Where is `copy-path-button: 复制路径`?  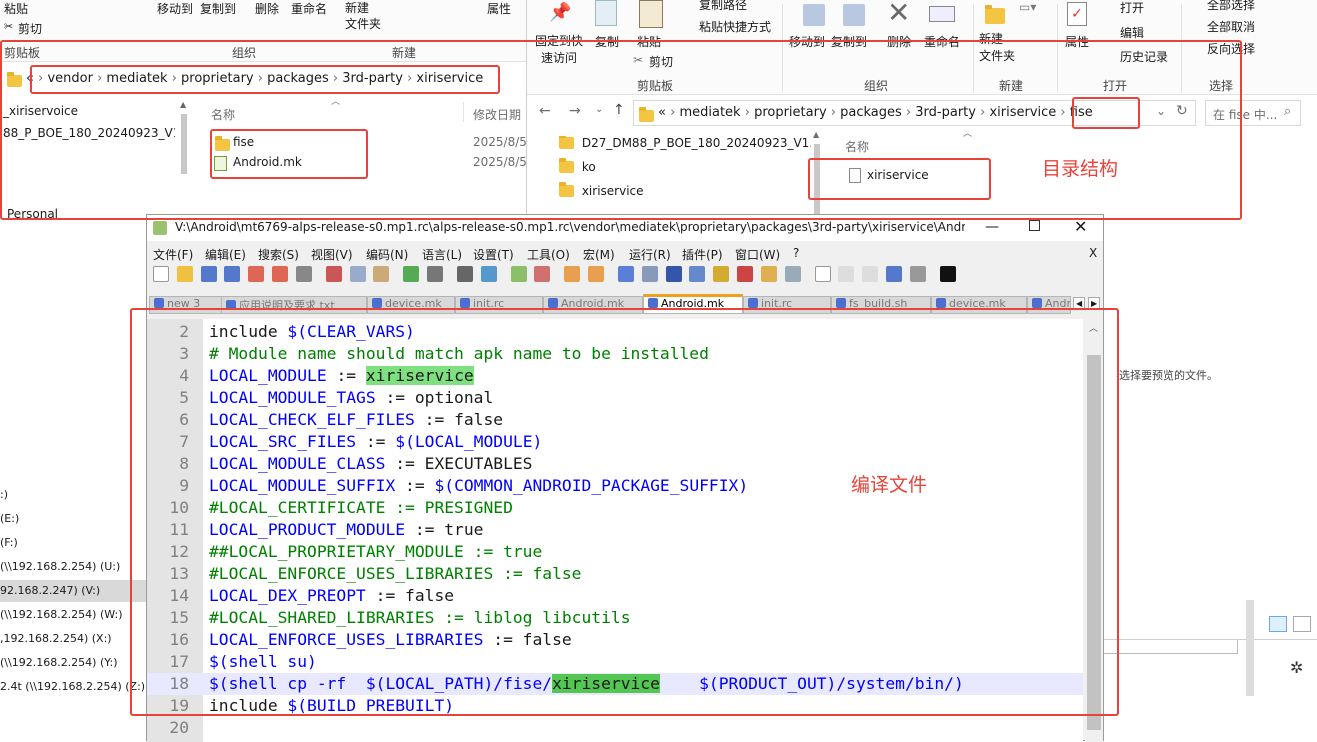
copy-path-button: 复制路径 is located at coordinates (723, 6).